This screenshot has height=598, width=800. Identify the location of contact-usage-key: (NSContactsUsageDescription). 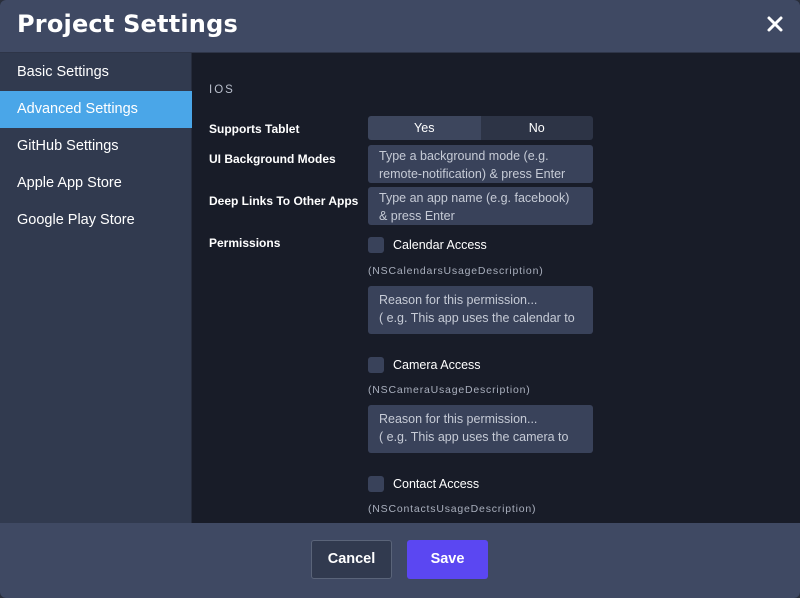
(452, 509).